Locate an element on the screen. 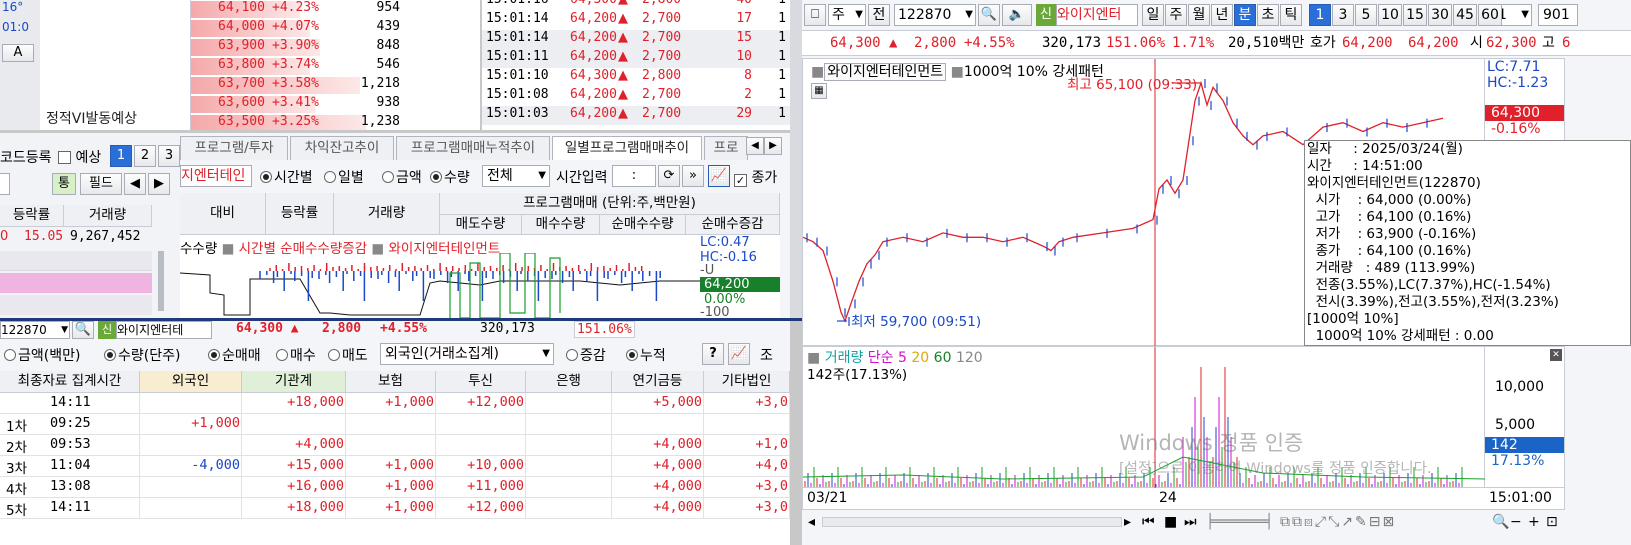  time-input: : is located at coordinates (634, 176).